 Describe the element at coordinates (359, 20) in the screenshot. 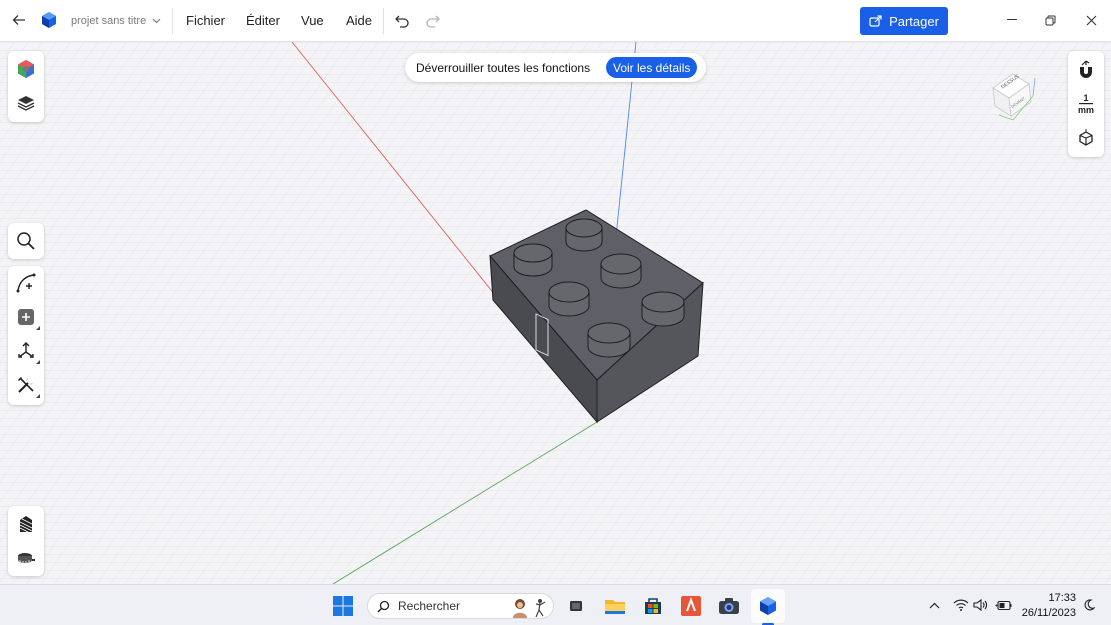

I see `menu-aide: Aide` at that location.